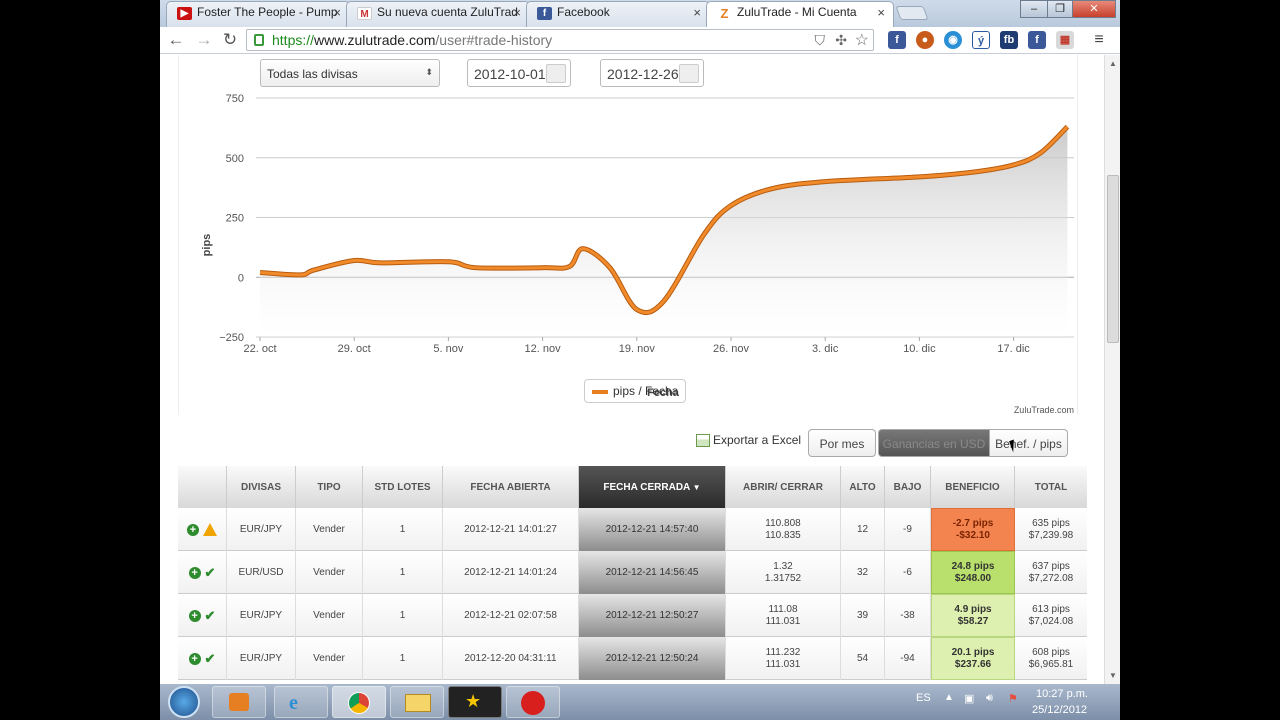  I want to click on cell-lots: 1, so click(403, 529).